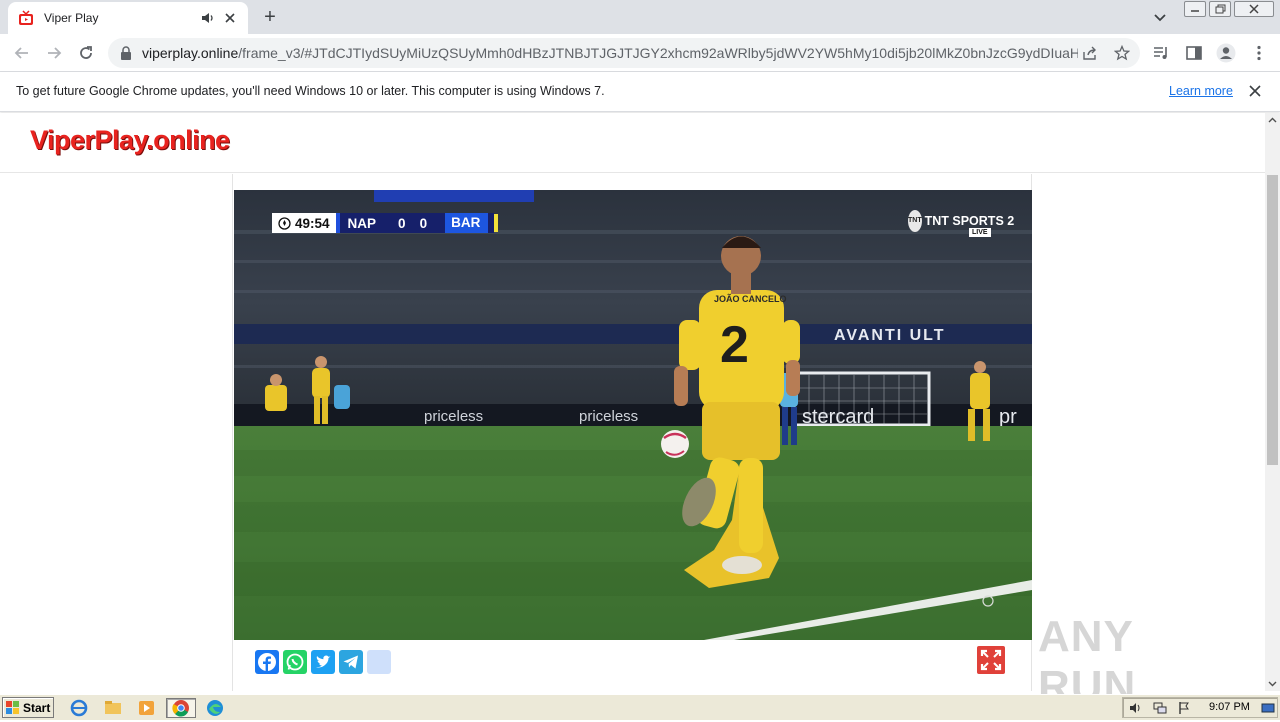 Image resolution: width=1280 pixels, height=722 pixels. I want to click on away-score: 0, so click(423, 223).